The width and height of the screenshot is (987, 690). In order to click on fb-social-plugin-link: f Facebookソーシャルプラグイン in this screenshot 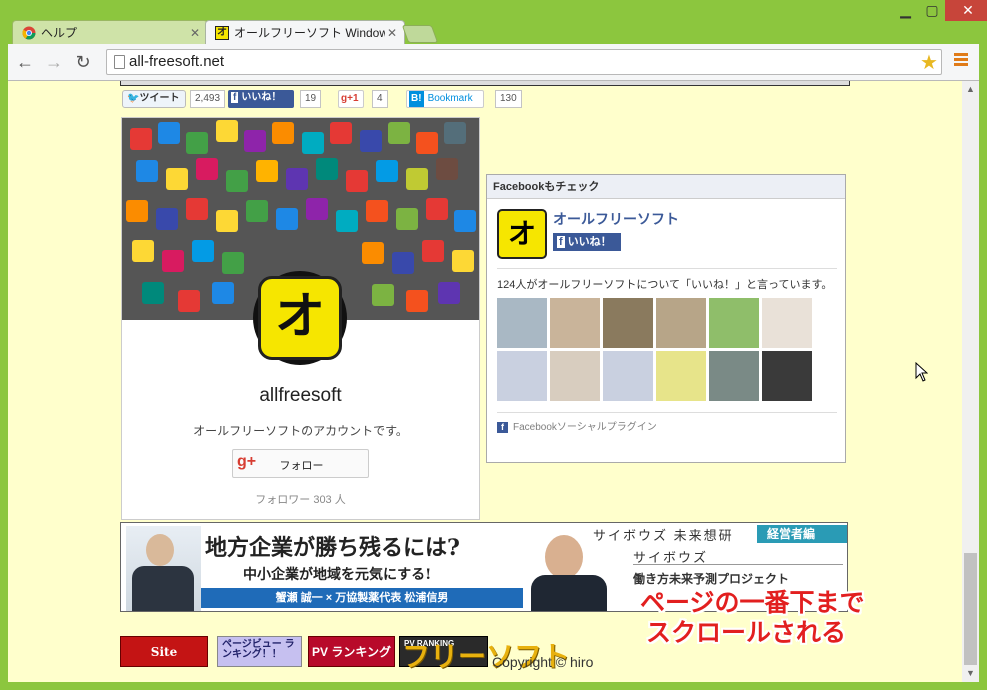, I will do `click(577, 425)`.